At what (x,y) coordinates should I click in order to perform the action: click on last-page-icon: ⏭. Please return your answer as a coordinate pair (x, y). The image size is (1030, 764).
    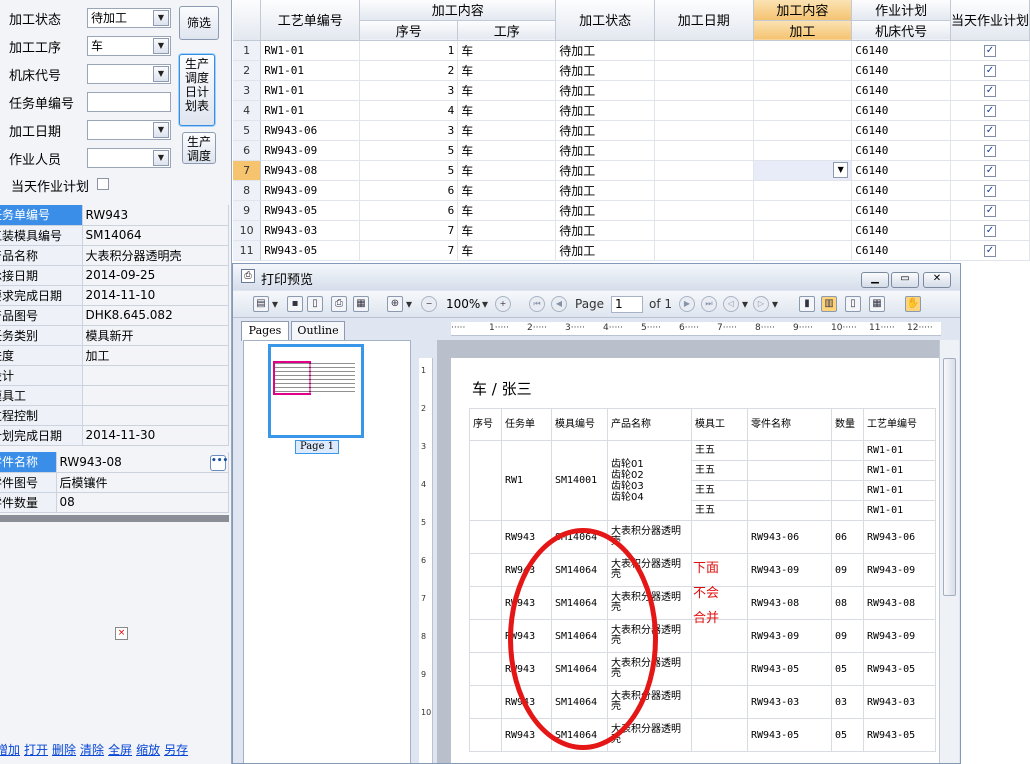
    Looking at the image, I should click on (709, 304).